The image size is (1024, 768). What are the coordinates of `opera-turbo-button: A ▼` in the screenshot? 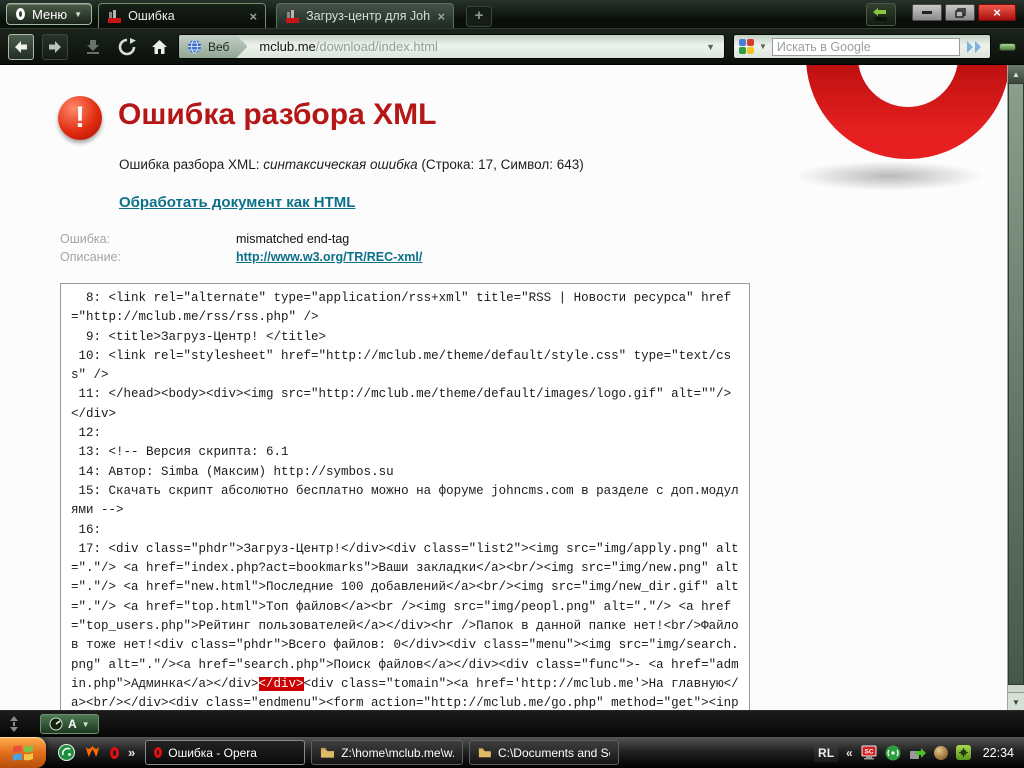 It's located at (69, 724).